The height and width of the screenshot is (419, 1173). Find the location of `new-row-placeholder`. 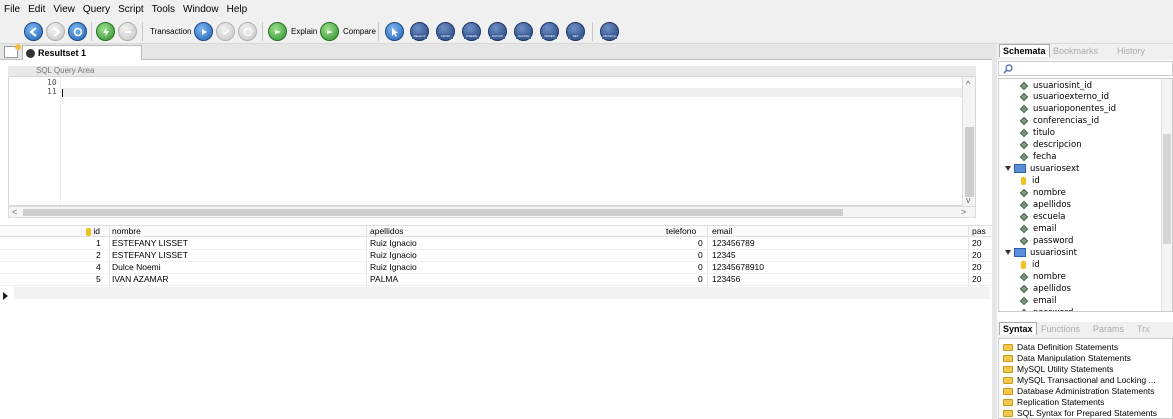

new-row-placeholder is located at coordinates (502, 293).